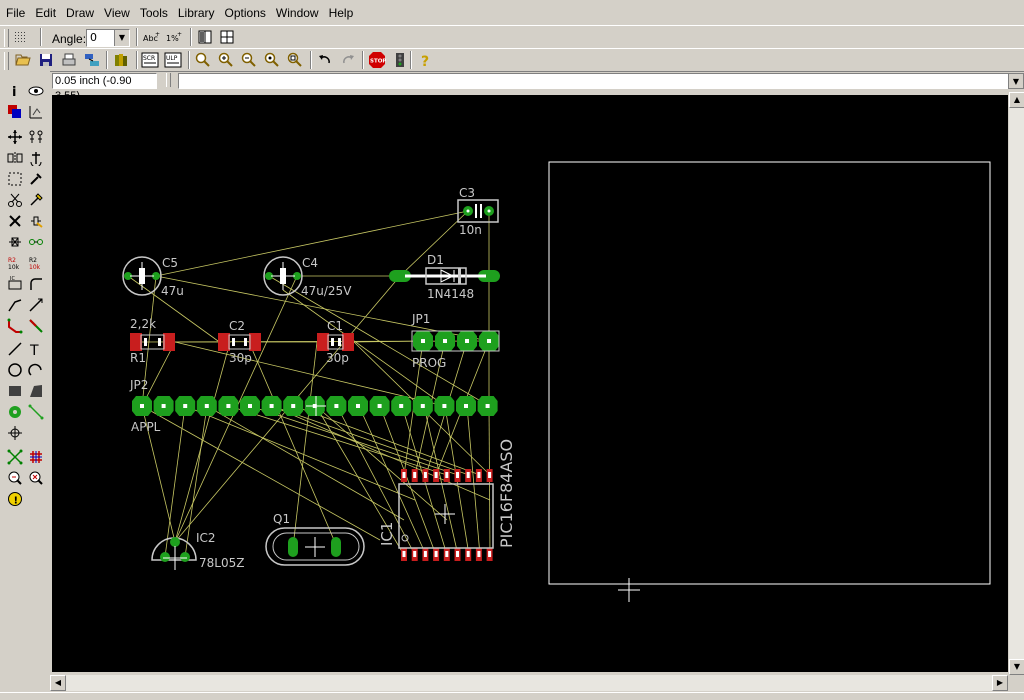 The height and width of the screenshot is (700, 1024). Describe the element at coordinates (15, 433) in the screenshot. I see `hole-icon` at that location.